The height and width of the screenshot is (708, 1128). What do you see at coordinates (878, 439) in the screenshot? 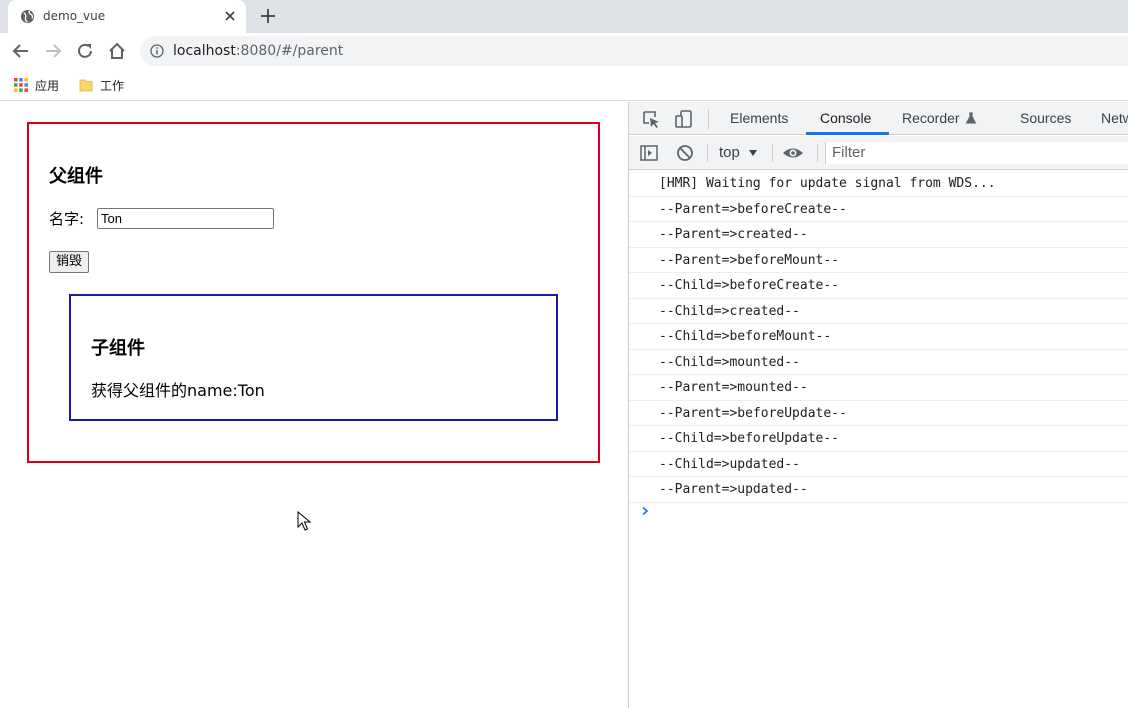
I see `console-message: --Child=>beforeUpdate--` at bounding box center [878, 439].